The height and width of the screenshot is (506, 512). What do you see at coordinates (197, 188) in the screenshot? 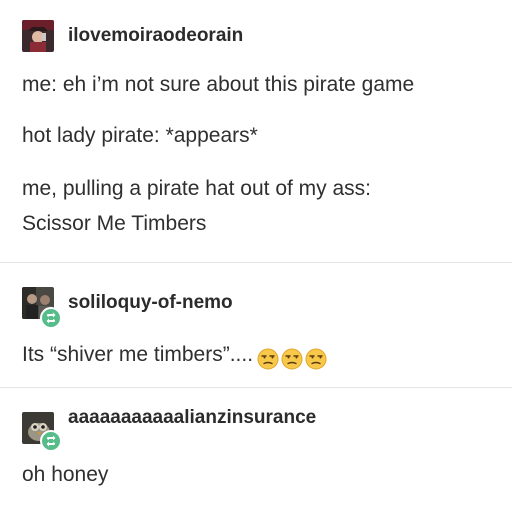
I see `post-text-line: me, pulling a pirate hat out of my ass:` at bounding box center [197, 188].